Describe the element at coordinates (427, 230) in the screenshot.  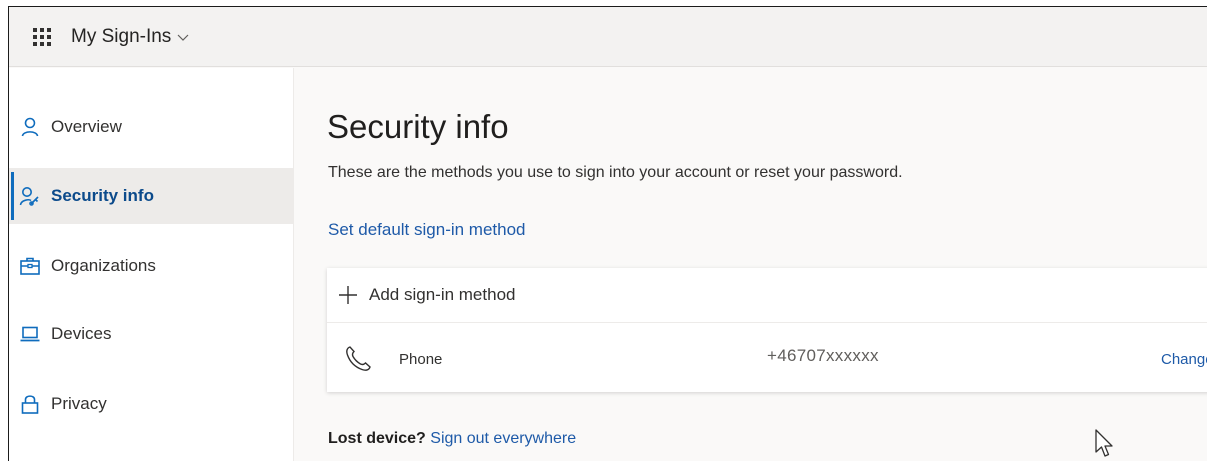
I see `set-default-method-link: Set default sign-in method` at that location.